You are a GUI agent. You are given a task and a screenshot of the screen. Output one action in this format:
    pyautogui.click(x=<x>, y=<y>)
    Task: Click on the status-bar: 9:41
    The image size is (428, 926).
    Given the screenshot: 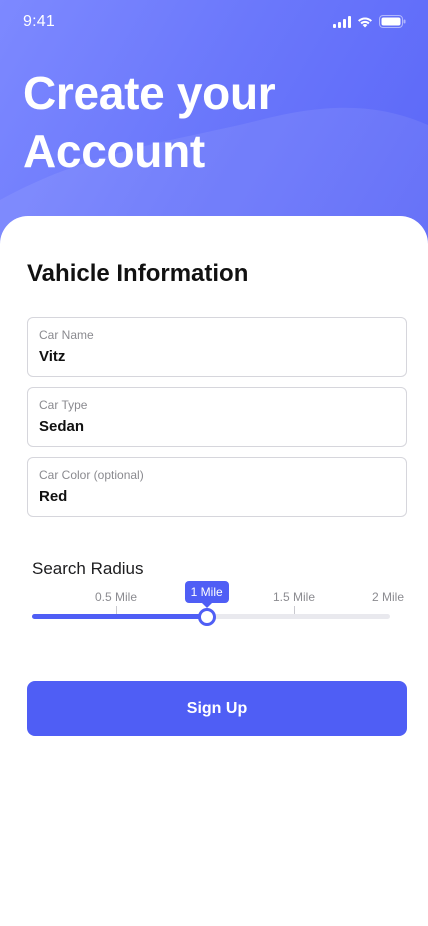 What is the action you would take?
    pyautogui.click(x=214, y=22)
    